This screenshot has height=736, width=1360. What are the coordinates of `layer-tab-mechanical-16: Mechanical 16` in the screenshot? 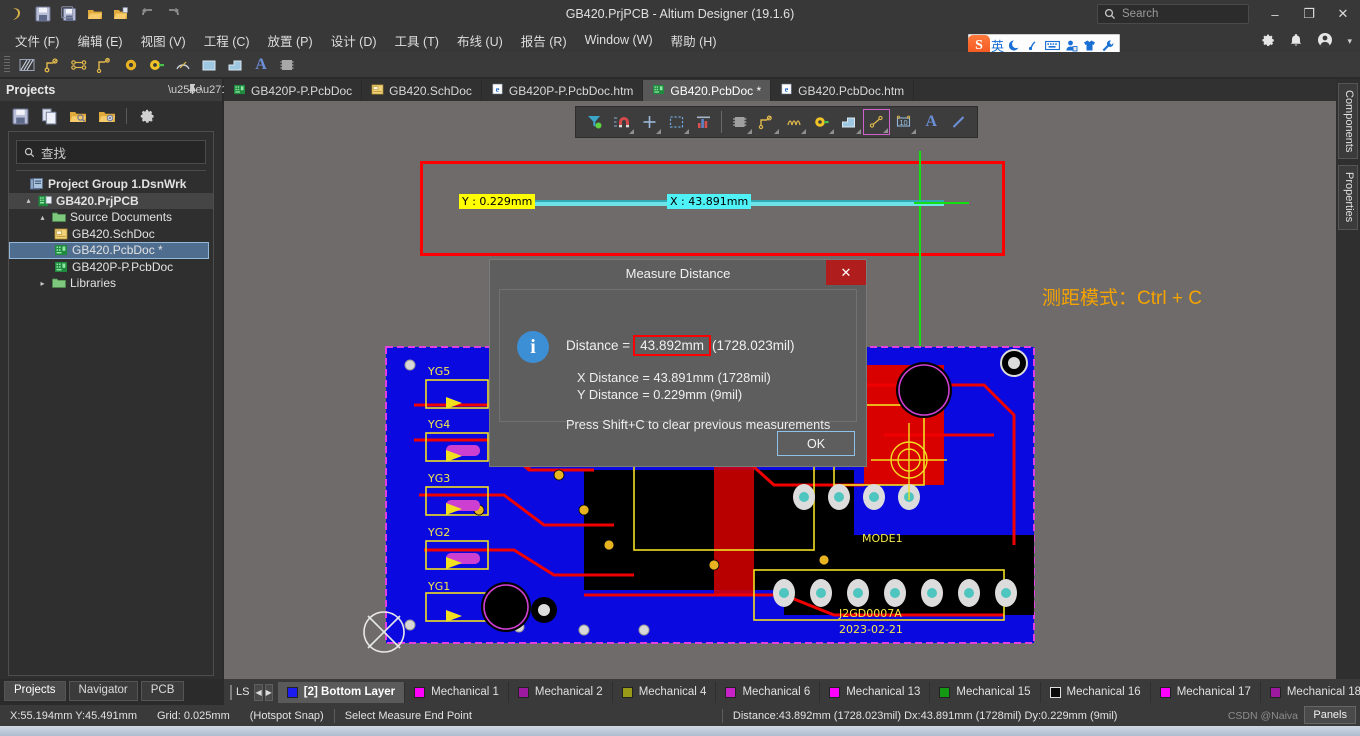 It's located at (1096, 692).